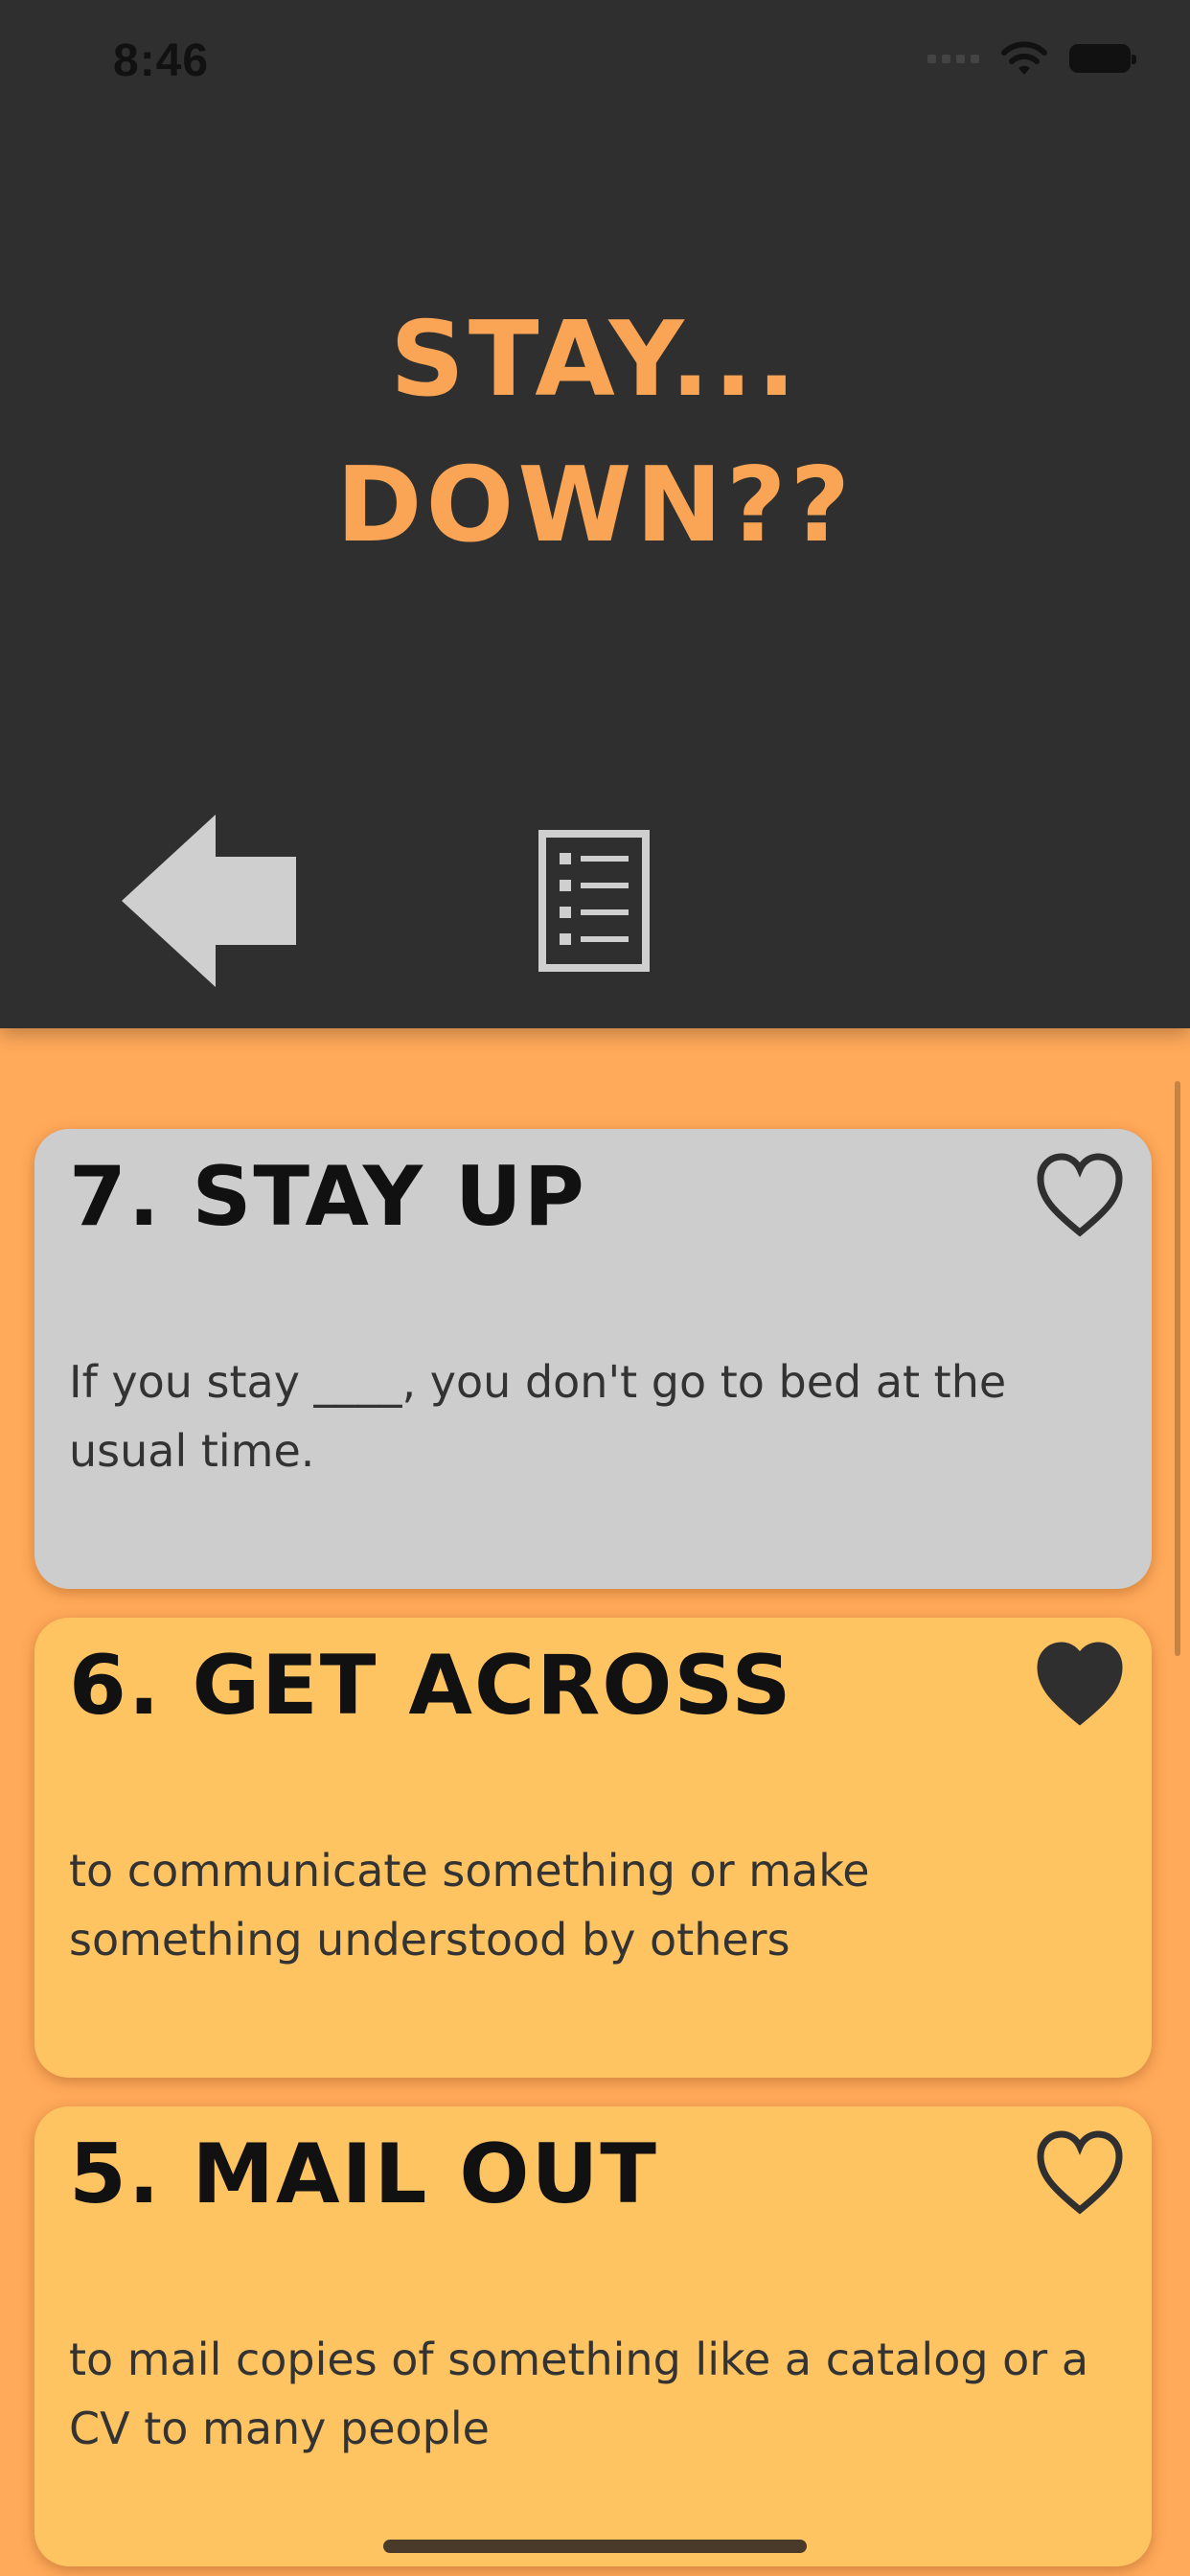 The width and height of the screenshot is (1190, 2576). I want to click on cellular-signal-icon, so click(953, 58).